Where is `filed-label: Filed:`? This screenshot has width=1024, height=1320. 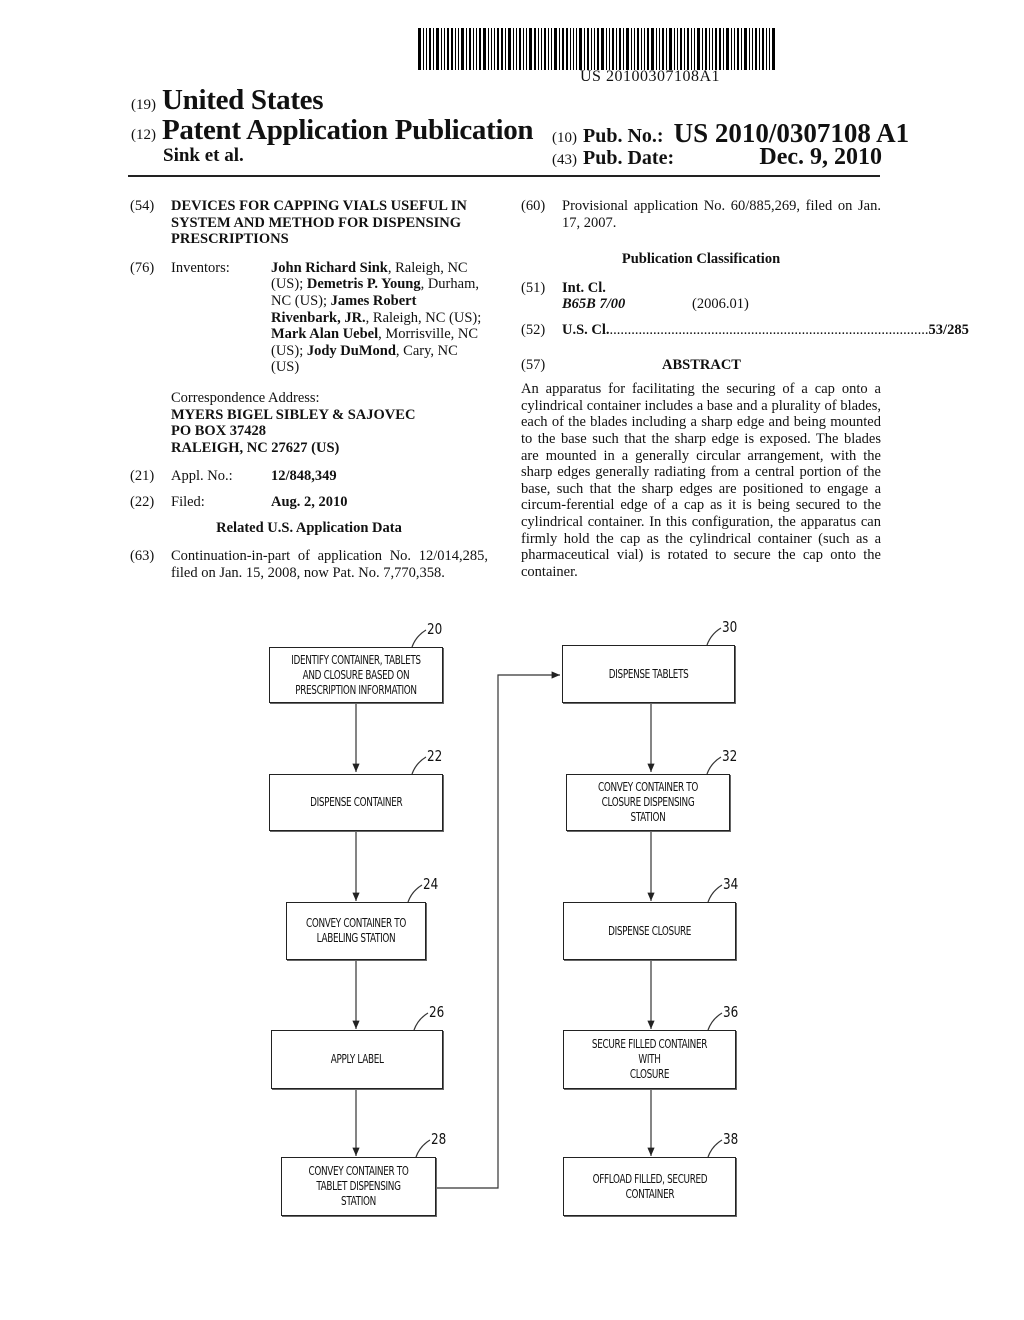
filed-label: Filed: is located at coordinates (188, 501).